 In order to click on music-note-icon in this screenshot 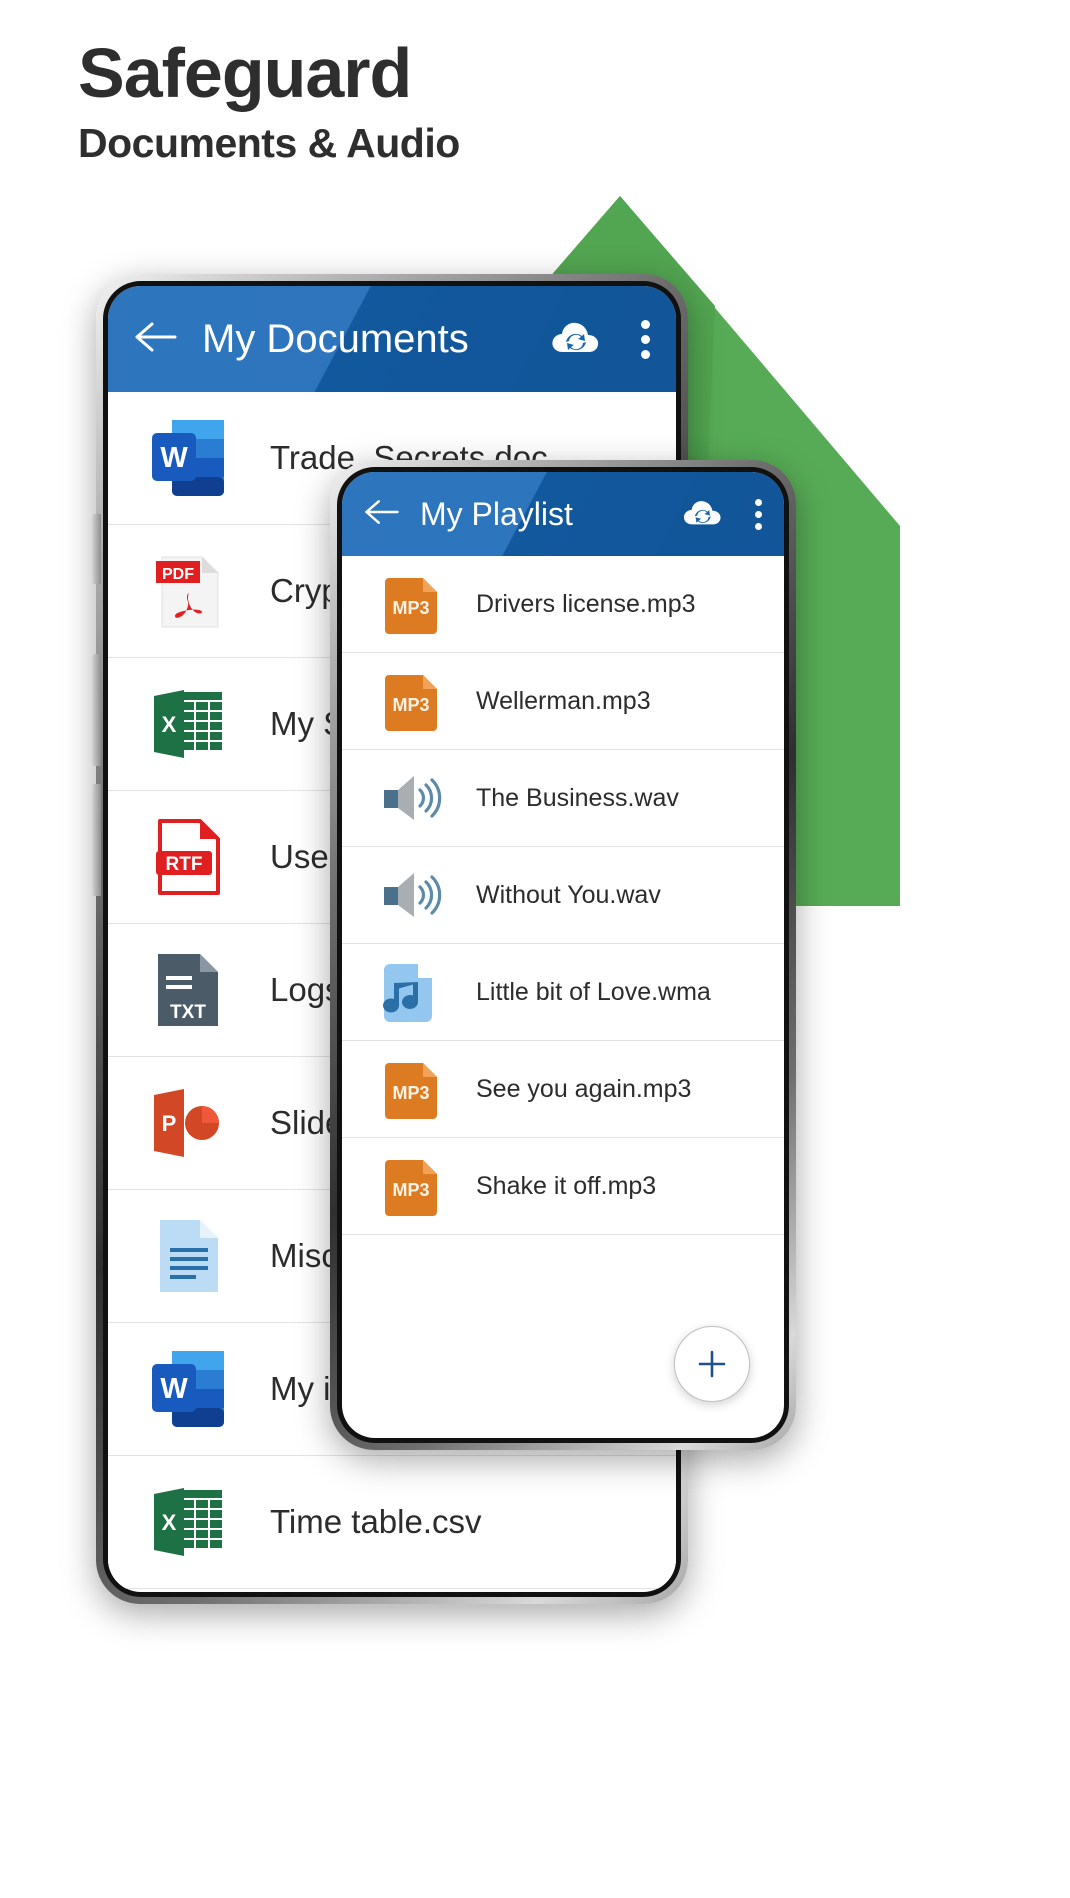, I will do `click(411, 992)`.